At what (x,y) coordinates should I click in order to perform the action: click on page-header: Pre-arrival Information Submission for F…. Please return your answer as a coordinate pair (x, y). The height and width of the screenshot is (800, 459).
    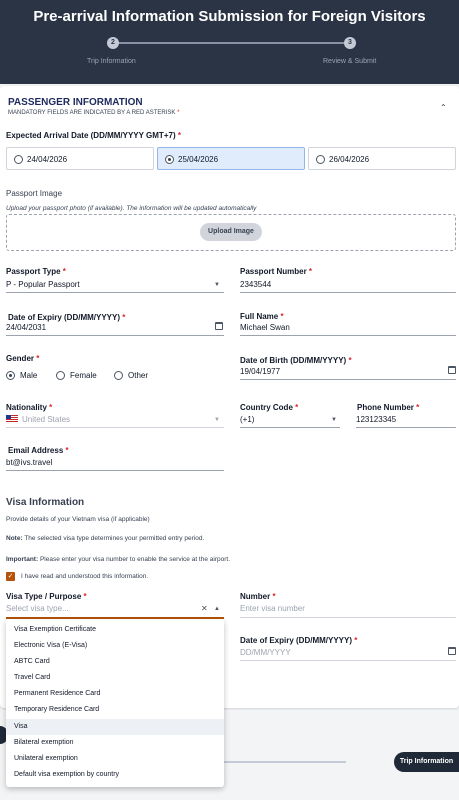
    Looking at the image, I should click on (229, 42).